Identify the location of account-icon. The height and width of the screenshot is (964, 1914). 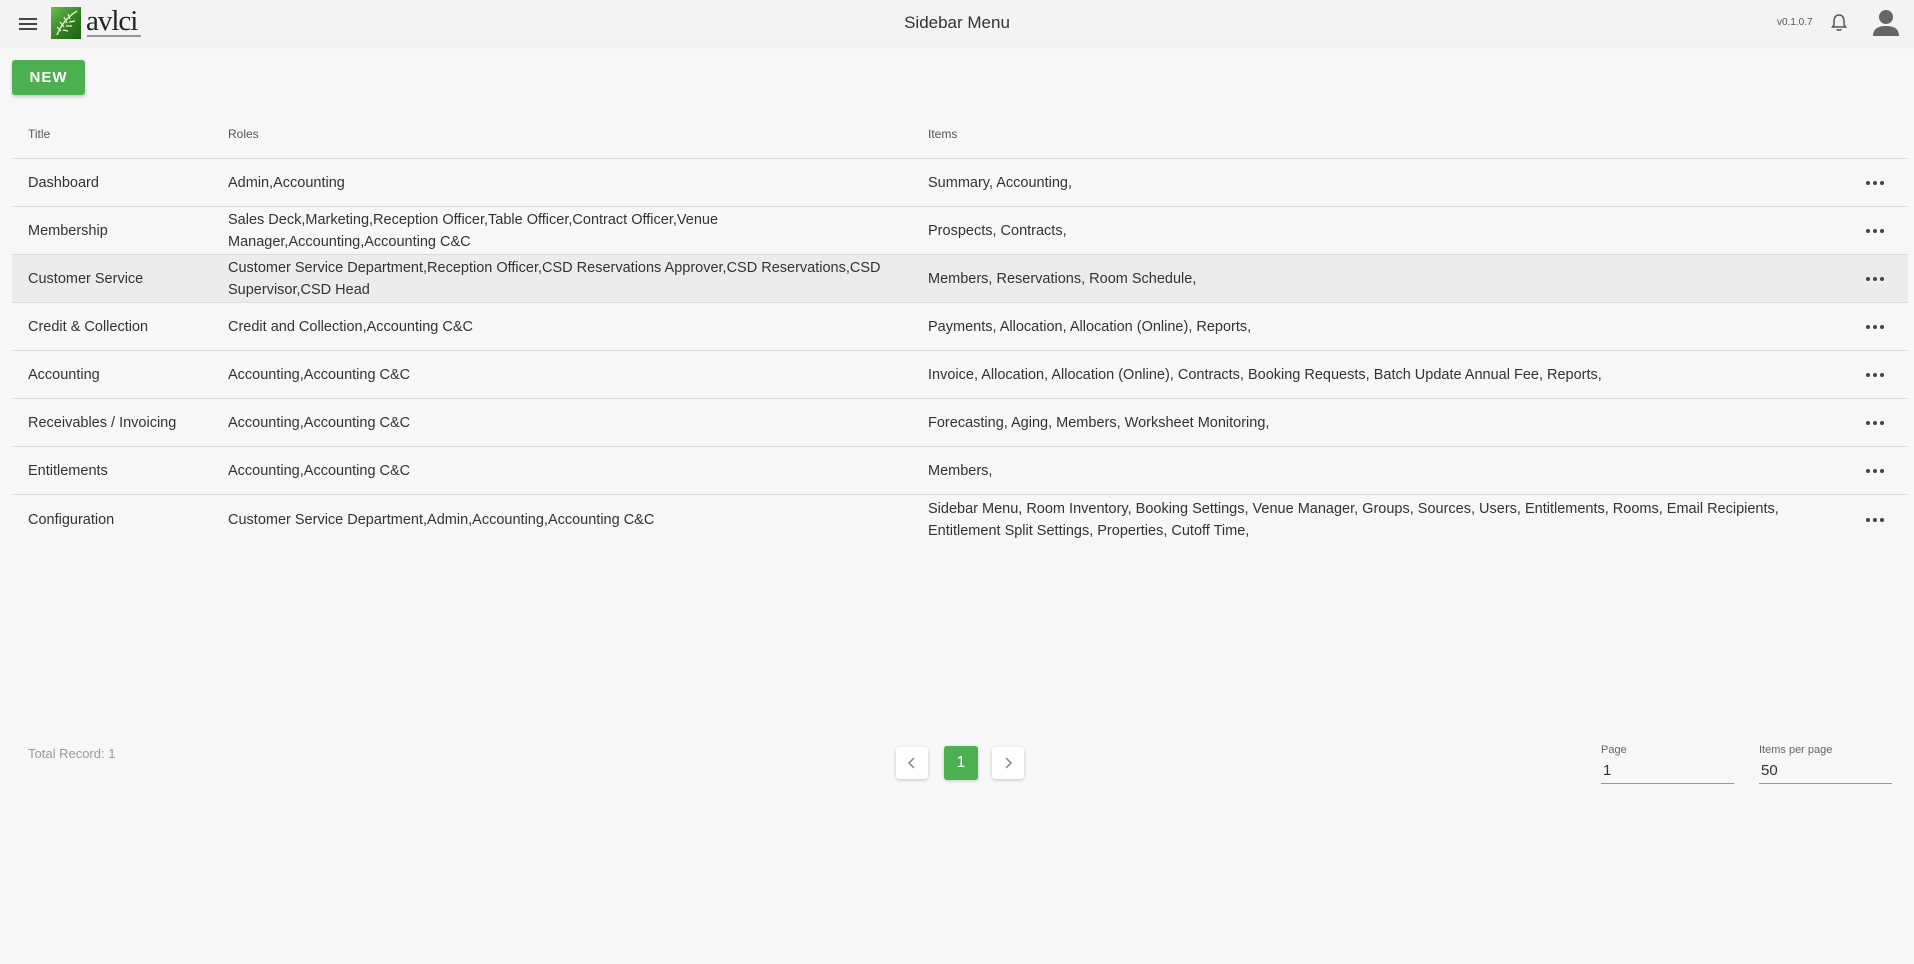
(1886, 23).